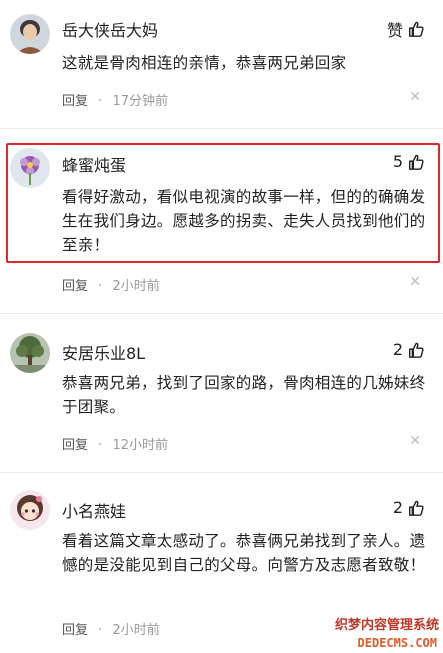  What do you see at coordinates (386, 625) in the screenshot?
I see `watermark-title: 织梦内容管理系统` at bounding box center [386, 625].